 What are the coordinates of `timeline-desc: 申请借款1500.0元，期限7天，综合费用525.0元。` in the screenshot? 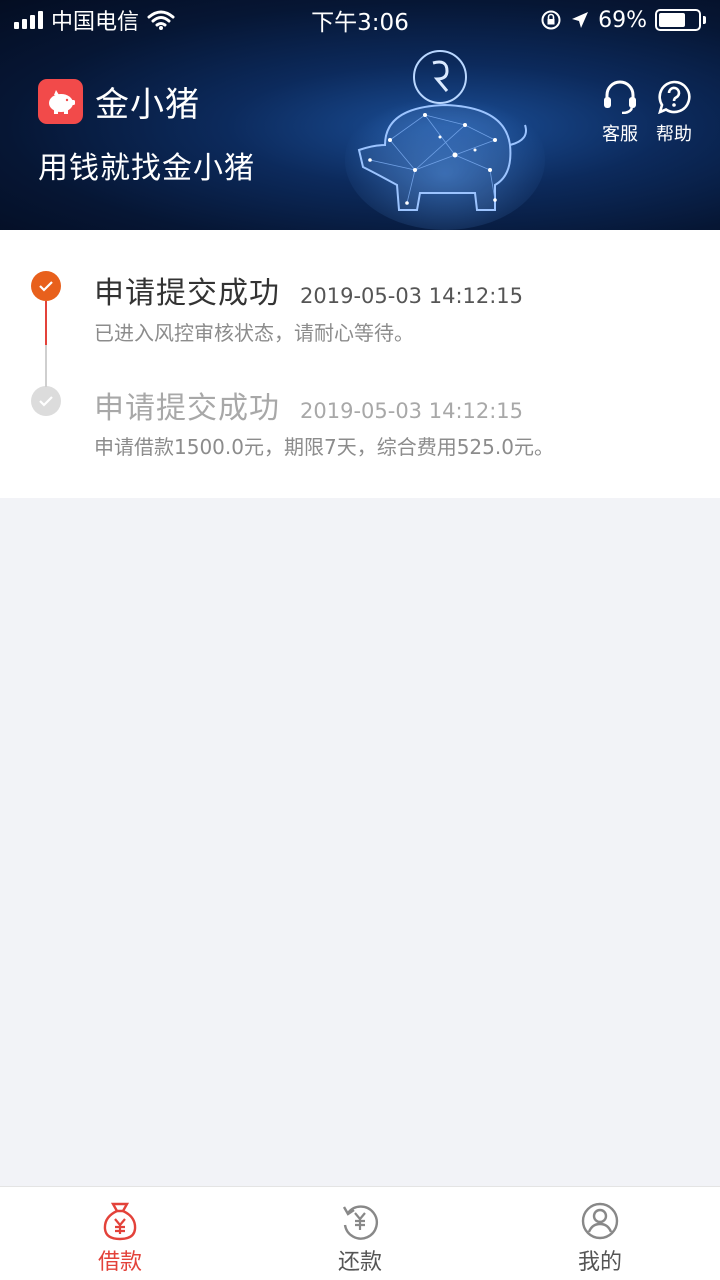 It's located at (324, 447).